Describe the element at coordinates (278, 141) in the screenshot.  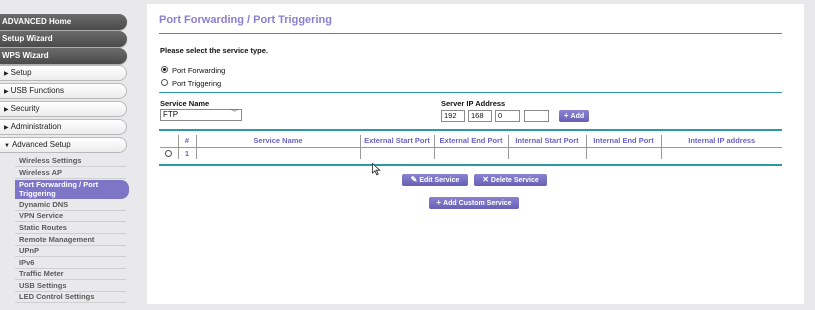
I see `table-header-service-name: Service Name` at that location.